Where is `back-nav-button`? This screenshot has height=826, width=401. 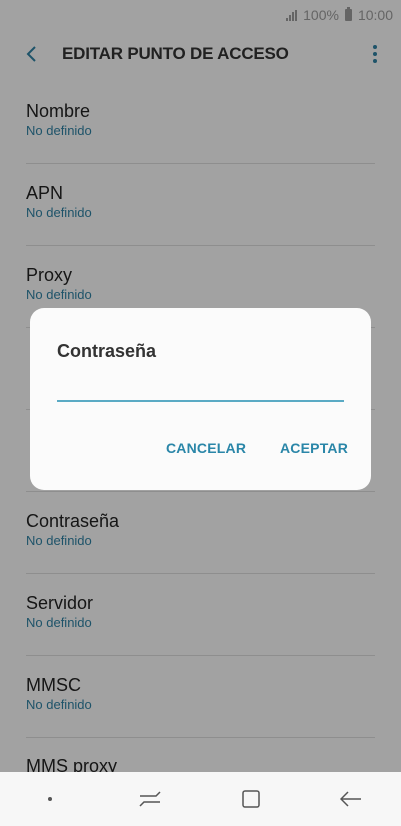 back-nav-button is located at coordinates (351, 799).